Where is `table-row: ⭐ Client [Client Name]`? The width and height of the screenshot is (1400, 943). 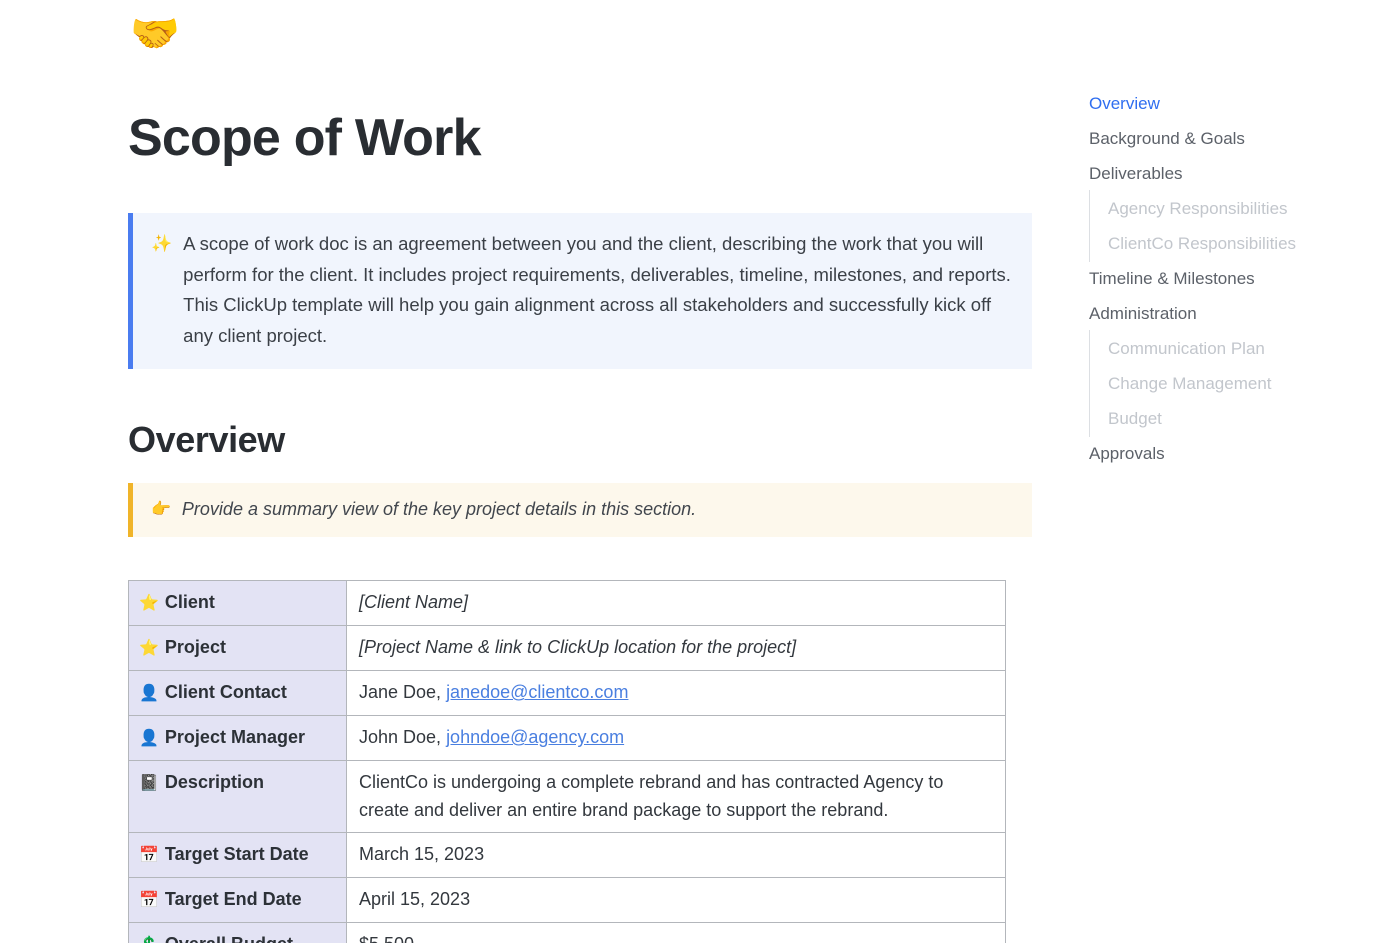 table-row: ⭐ Client [Client Name] is located at coordinates (567, 603).